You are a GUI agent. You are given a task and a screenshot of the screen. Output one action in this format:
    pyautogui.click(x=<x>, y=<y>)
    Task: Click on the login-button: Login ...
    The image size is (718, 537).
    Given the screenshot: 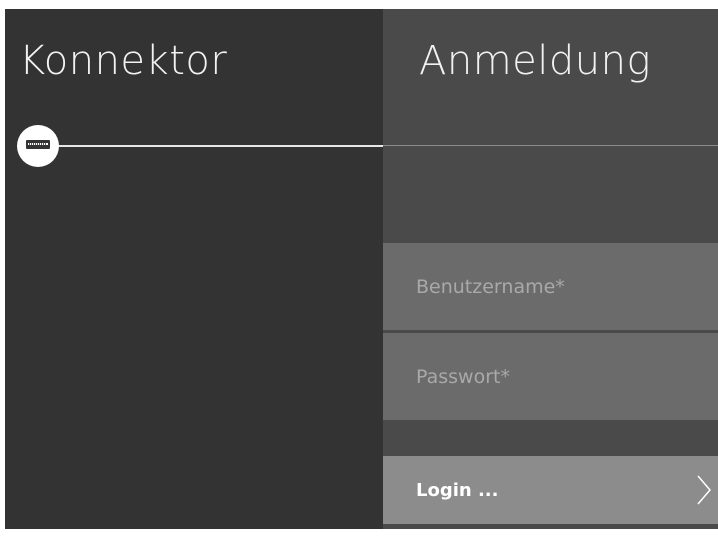 What is the action you would take?
    pyautogui.click(x=550, y=490)
    